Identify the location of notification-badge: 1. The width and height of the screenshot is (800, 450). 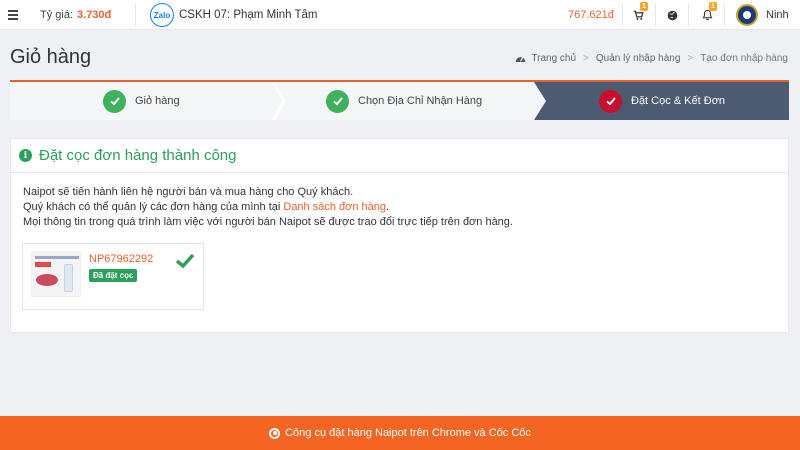
(713, 6).